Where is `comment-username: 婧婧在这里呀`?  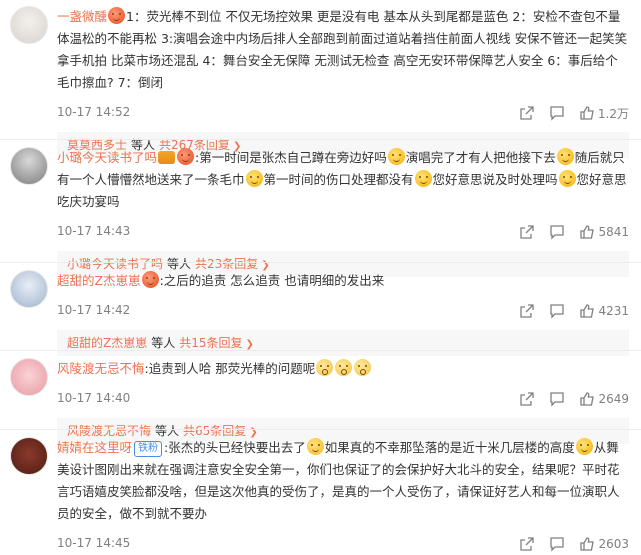
comment-username: 婧婧在这里呀 is located at coordinates (94, 447).